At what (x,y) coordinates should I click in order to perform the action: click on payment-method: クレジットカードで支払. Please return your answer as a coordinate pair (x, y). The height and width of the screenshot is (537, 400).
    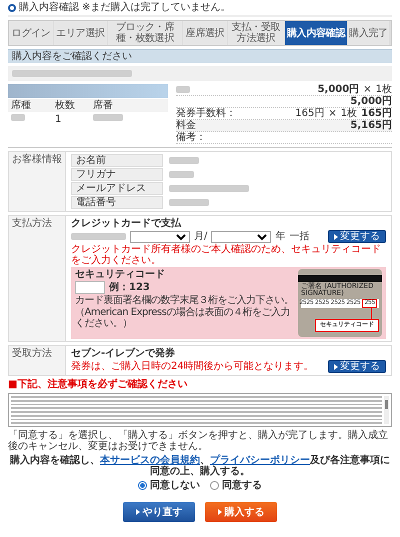
    Looking at the image, I should click on (126, 223).